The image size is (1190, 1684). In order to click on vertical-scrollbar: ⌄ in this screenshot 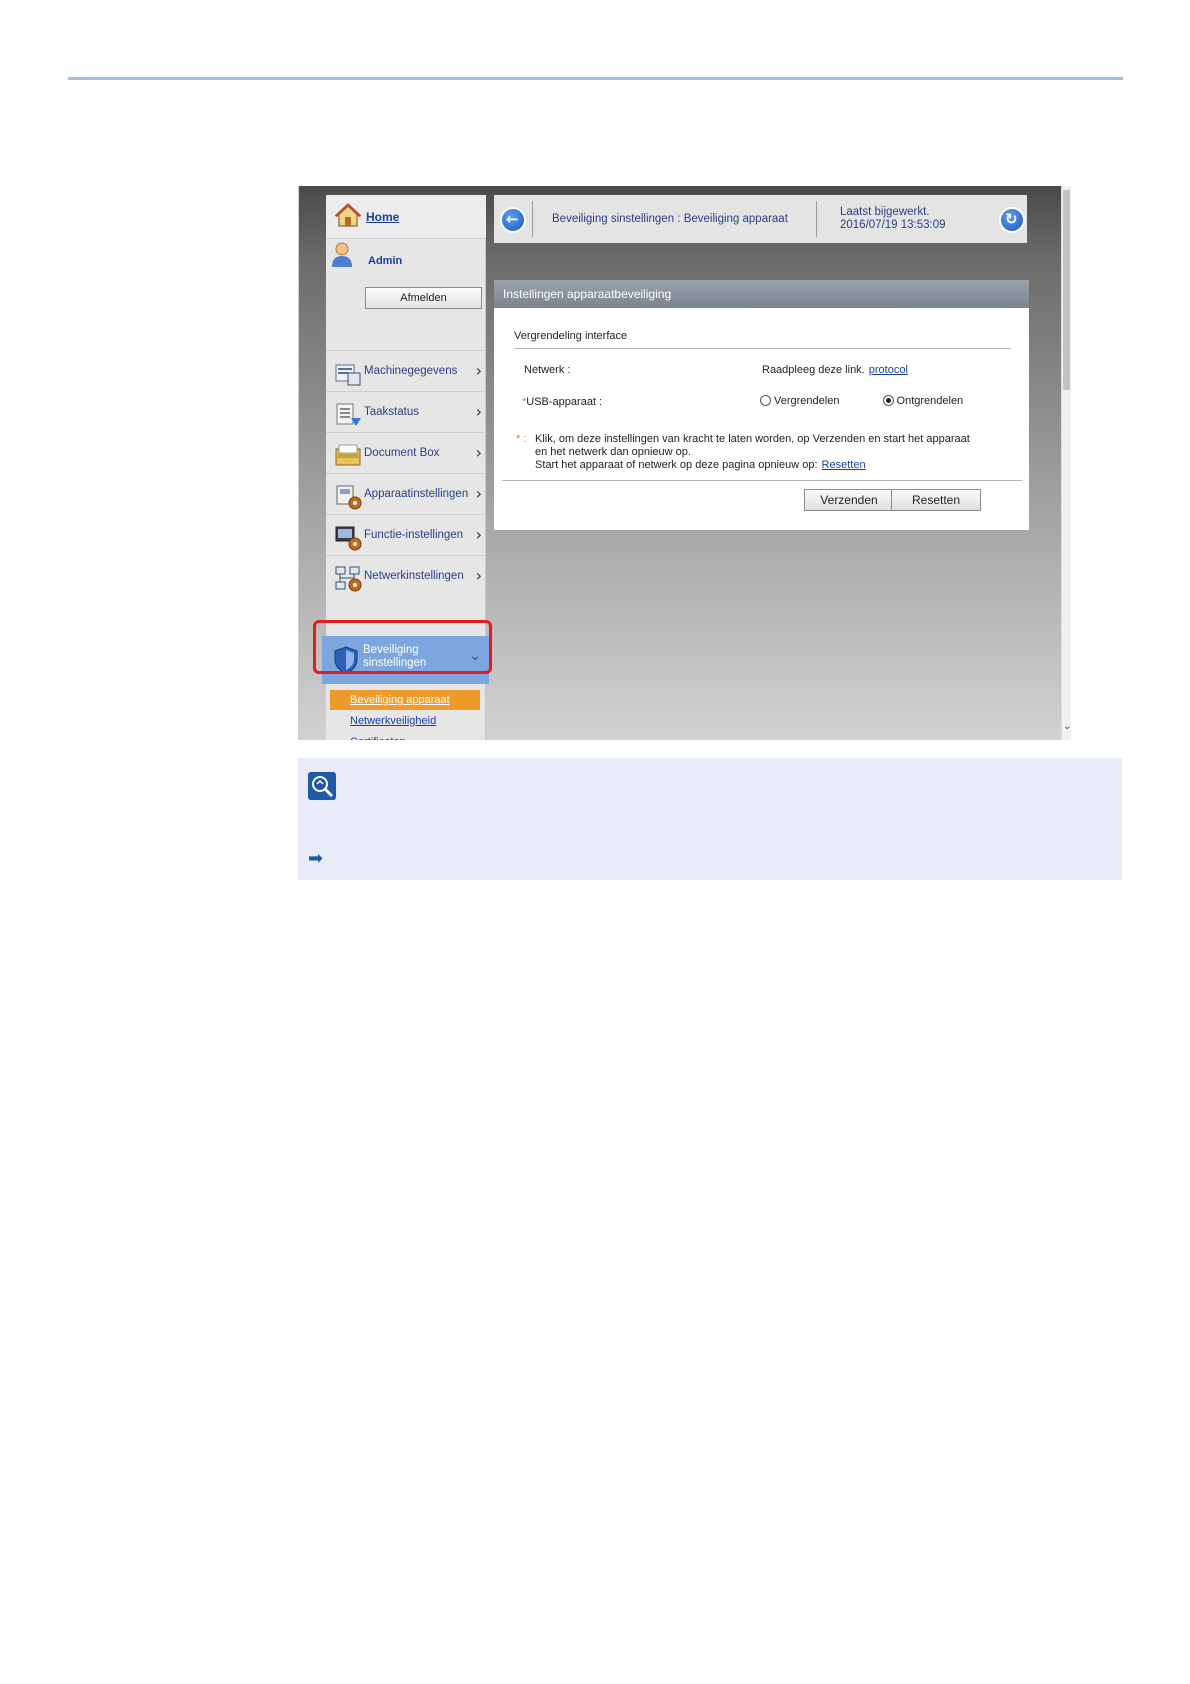, I will do `click(1066, 463)`.